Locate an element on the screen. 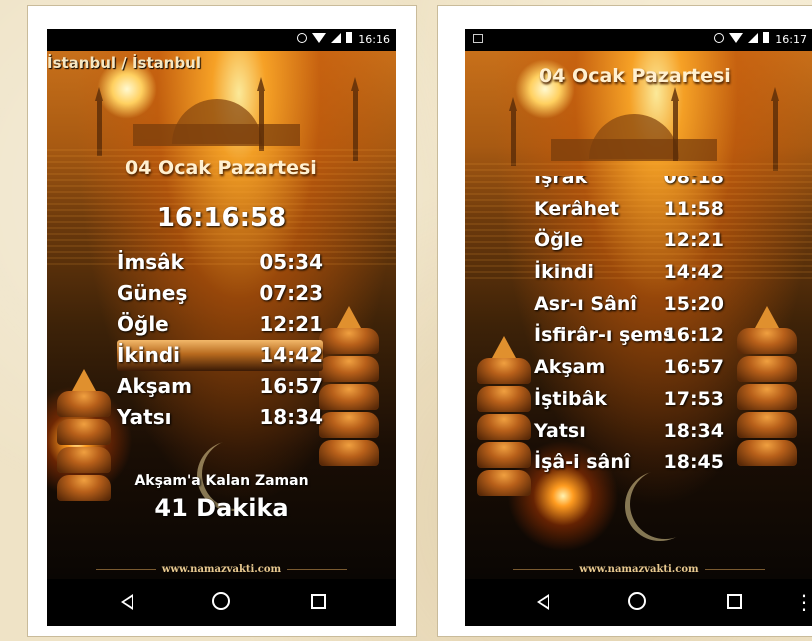 The width and height of the screenshot is (812, 641). prayer-row: İşâ-i sânî 18:45 is located at coordinates (645, 463).